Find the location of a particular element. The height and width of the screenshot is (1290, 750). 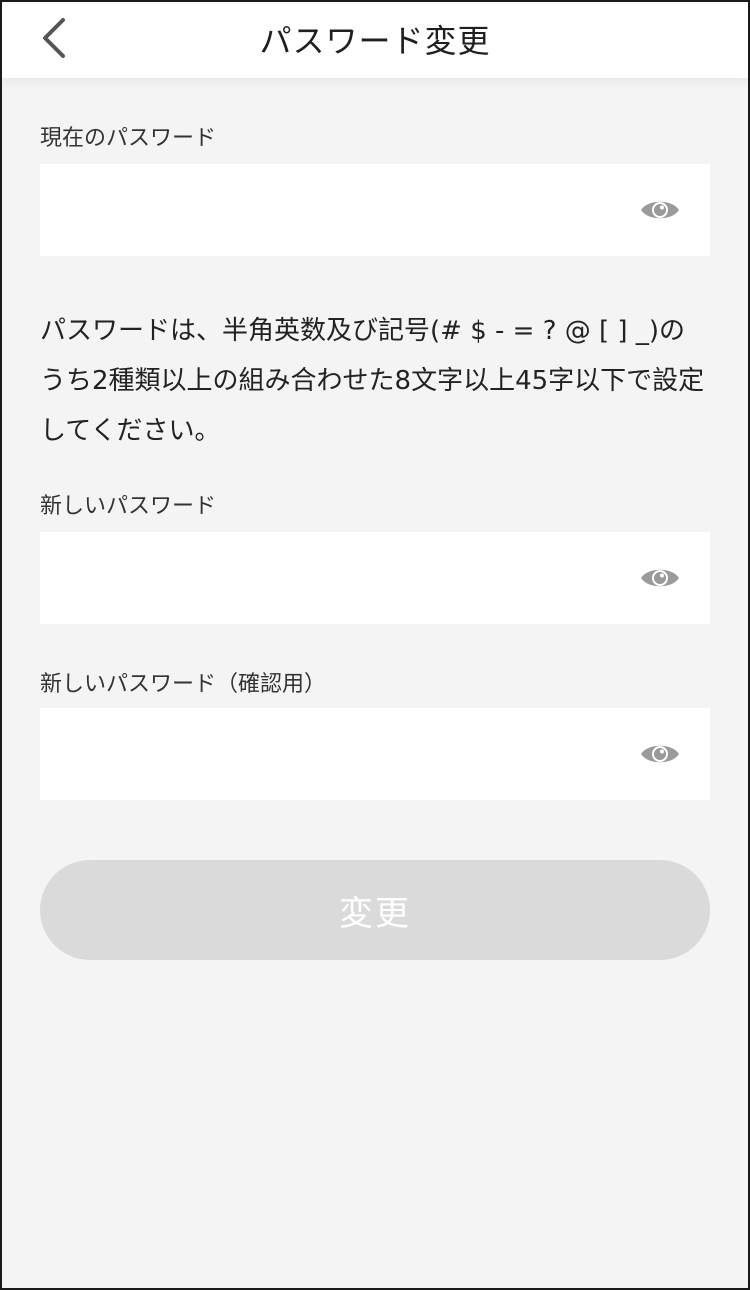

confirm-password-label: 新しいパスワード（確認用） is located at coordinates (183, 684).